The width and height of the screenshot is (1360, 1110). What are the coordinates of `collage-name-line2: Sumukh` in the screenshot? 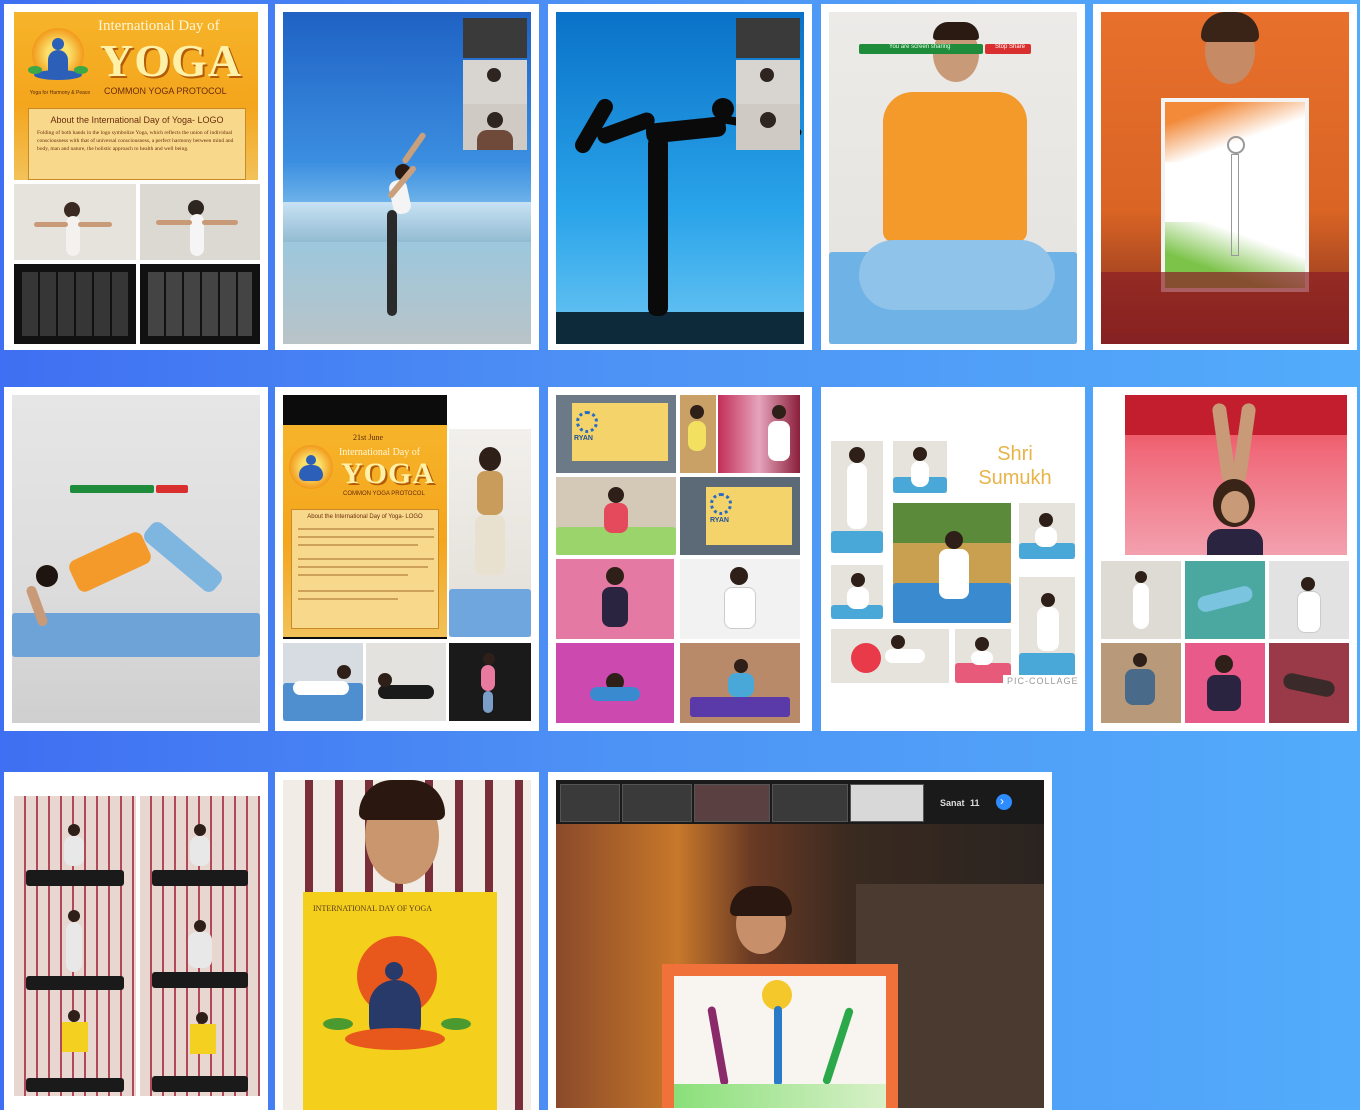 It's located at (1015, 478).